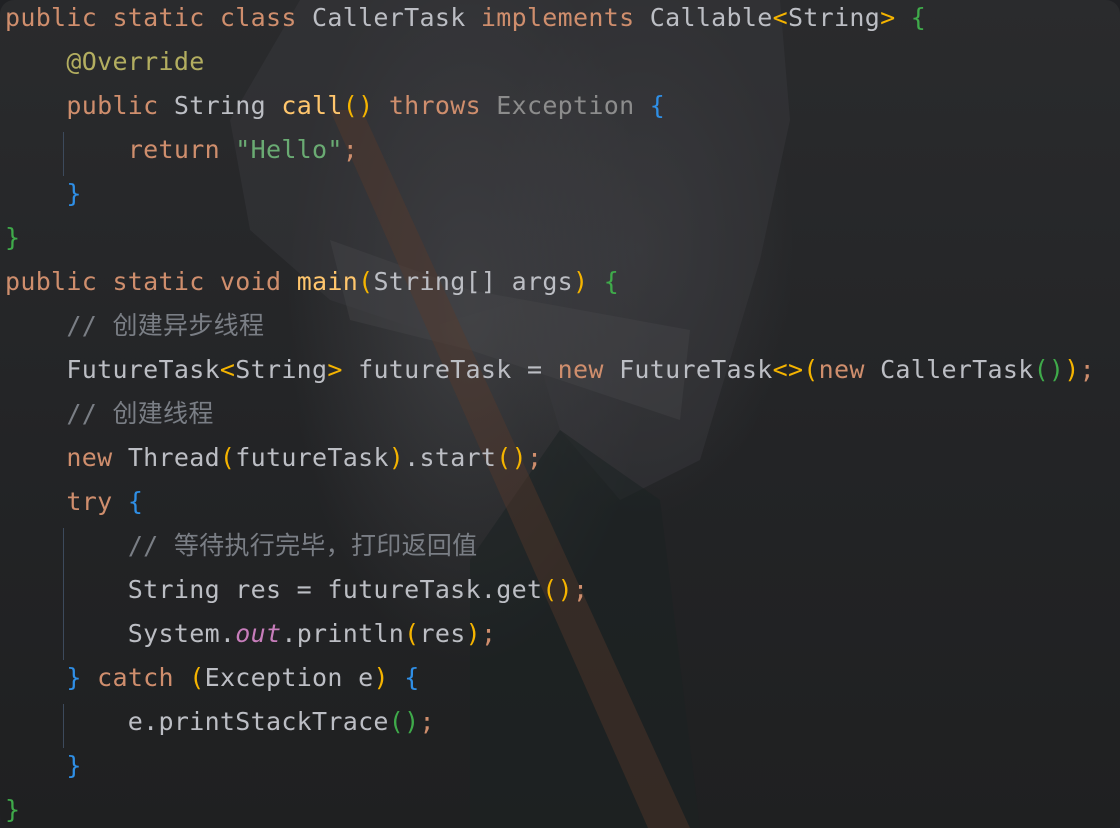 Image resolution: width=1120 pixels, height=828 pixels. What do you see at coordinates (105, 501) in the screenshot?
I see `code-line: try {` at bounding box center [105, 501].